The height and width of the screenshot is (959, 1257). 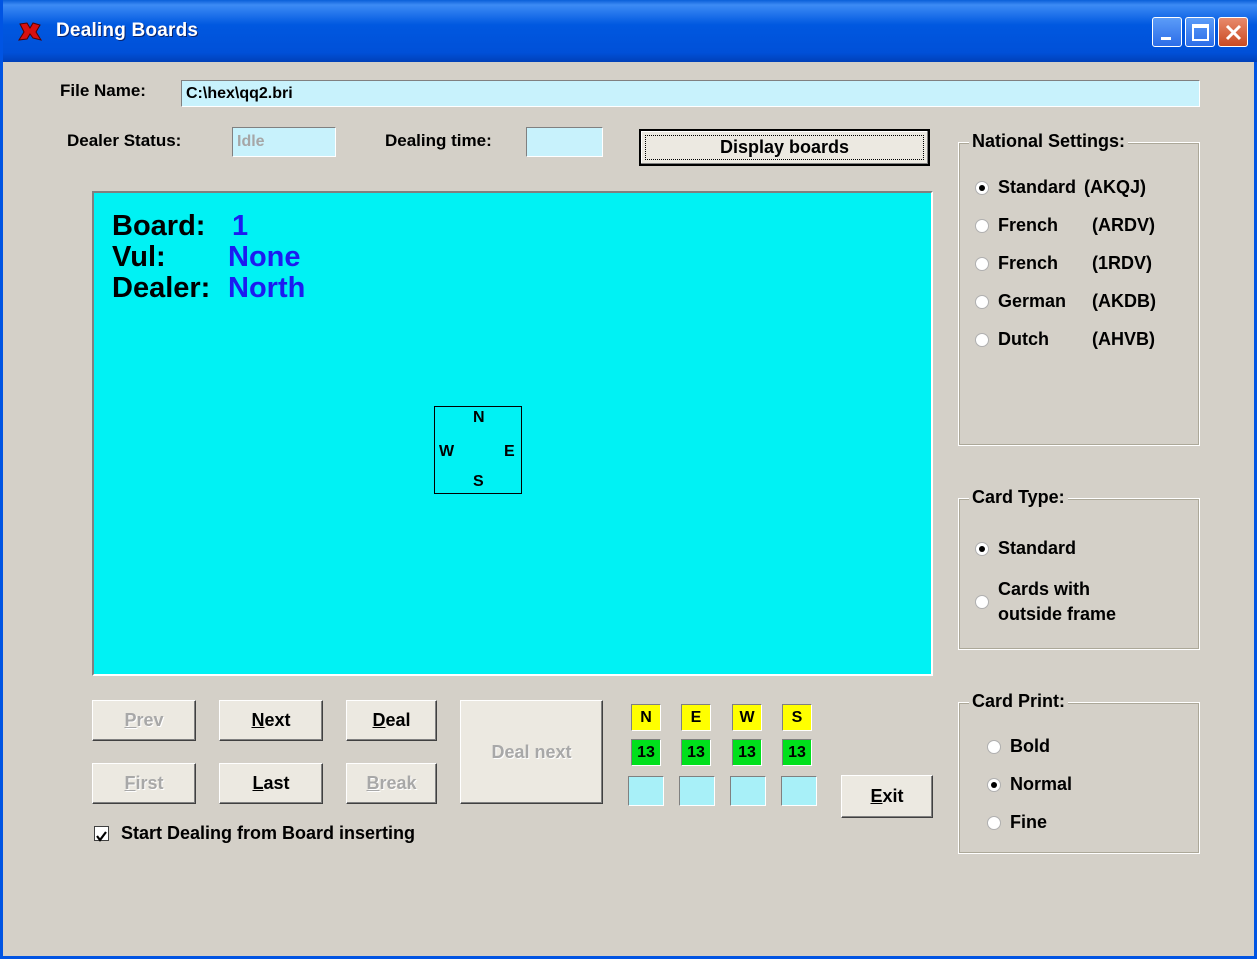 What do you see at coordinates (284, 142) in the screenshot?
I see `dealer-status-field: Idle` at bounding box center [284, 142].